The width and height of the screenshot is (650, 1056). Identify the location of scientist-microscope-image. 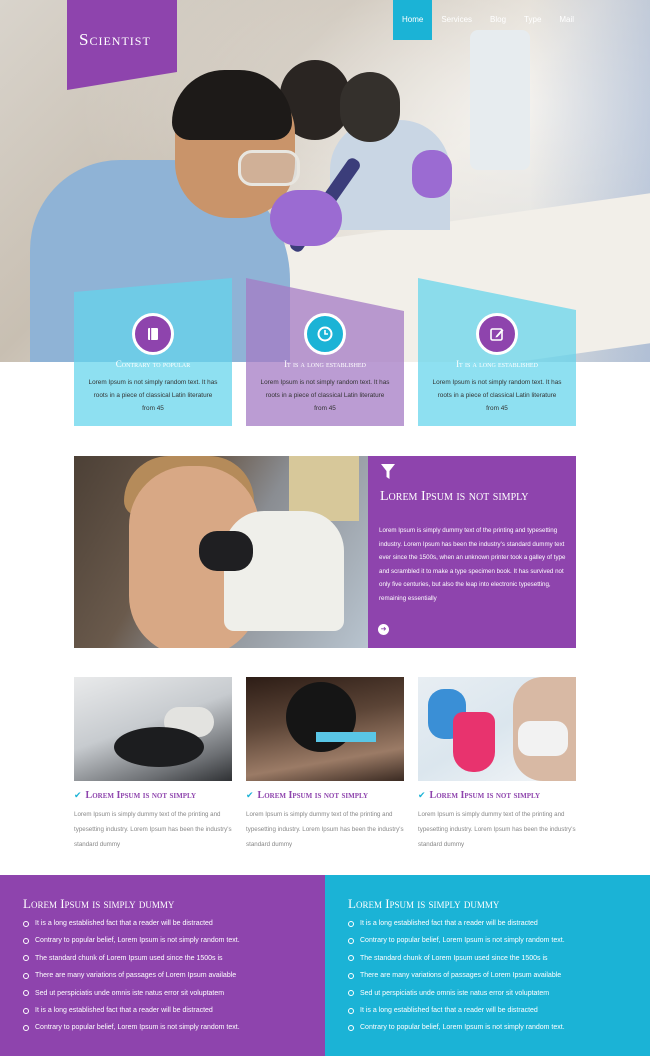
(221, 552).